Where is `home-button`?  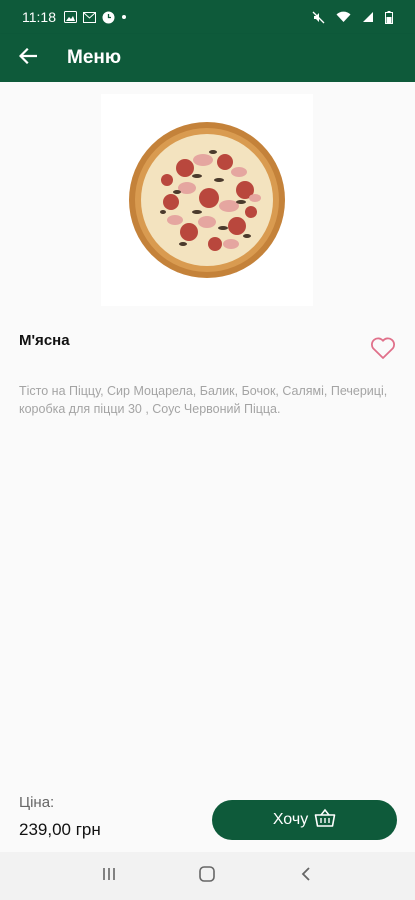 home-button is located at coordinates (207, 876).